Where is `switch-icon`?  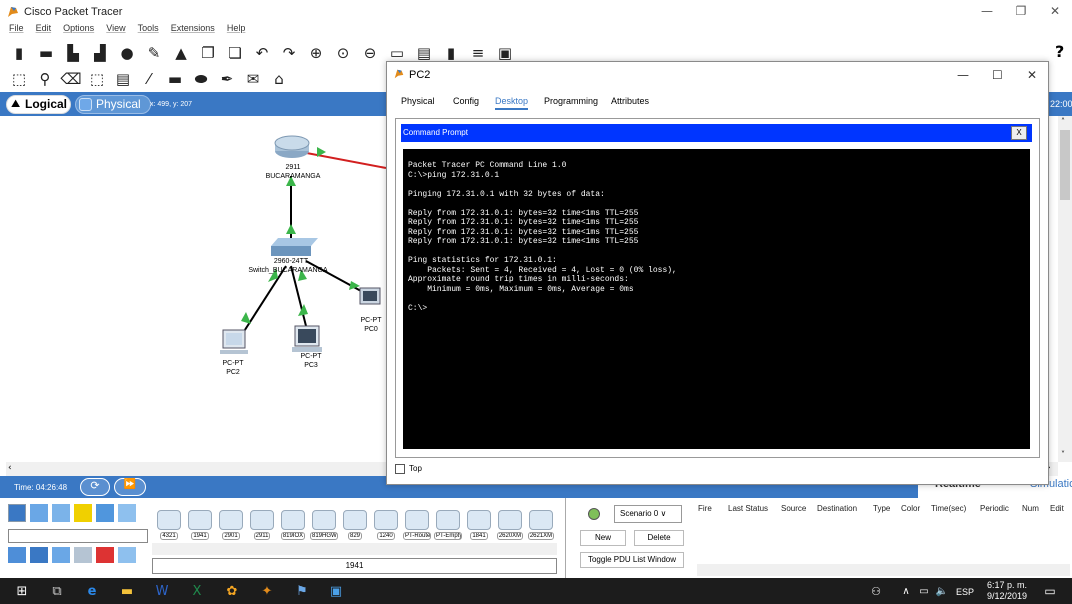
switch-icon is located at coordinates (294, 247).